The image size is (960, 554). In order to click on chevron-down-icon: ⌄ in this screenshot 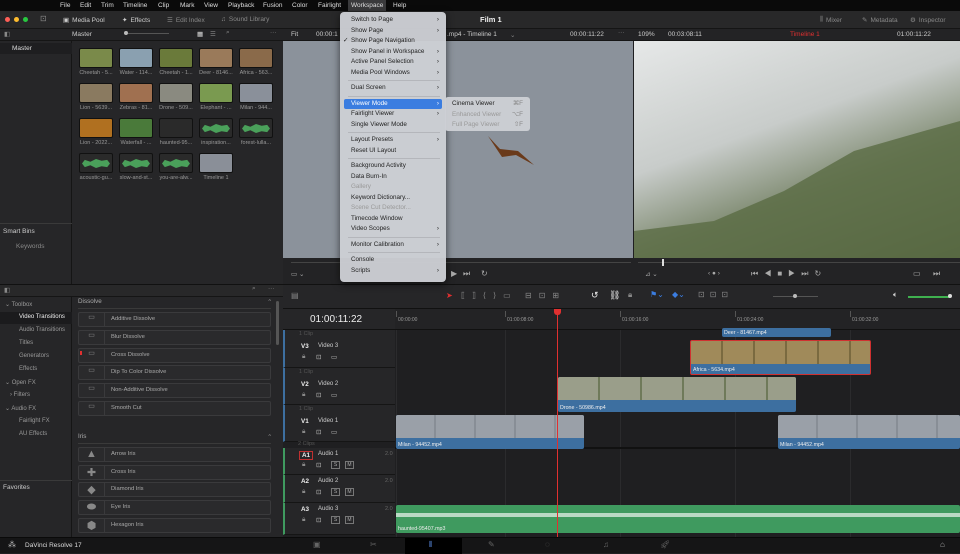, I will do `click(512, 35)`.